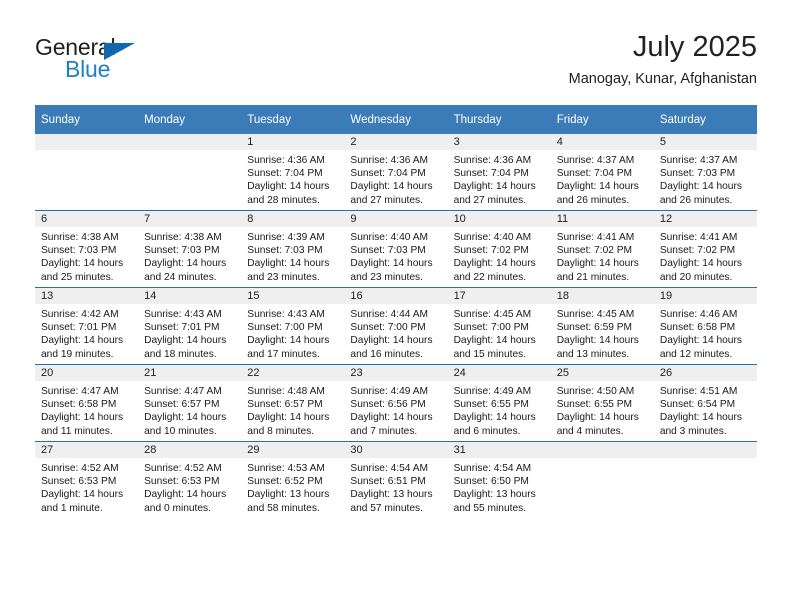 This screenshot has width=792, height=612. What do you see at coordinates (386, 354) in the screenshot?
I see `daylight-text-line2: and 16 minutes.` at bounding box center [386, 354].